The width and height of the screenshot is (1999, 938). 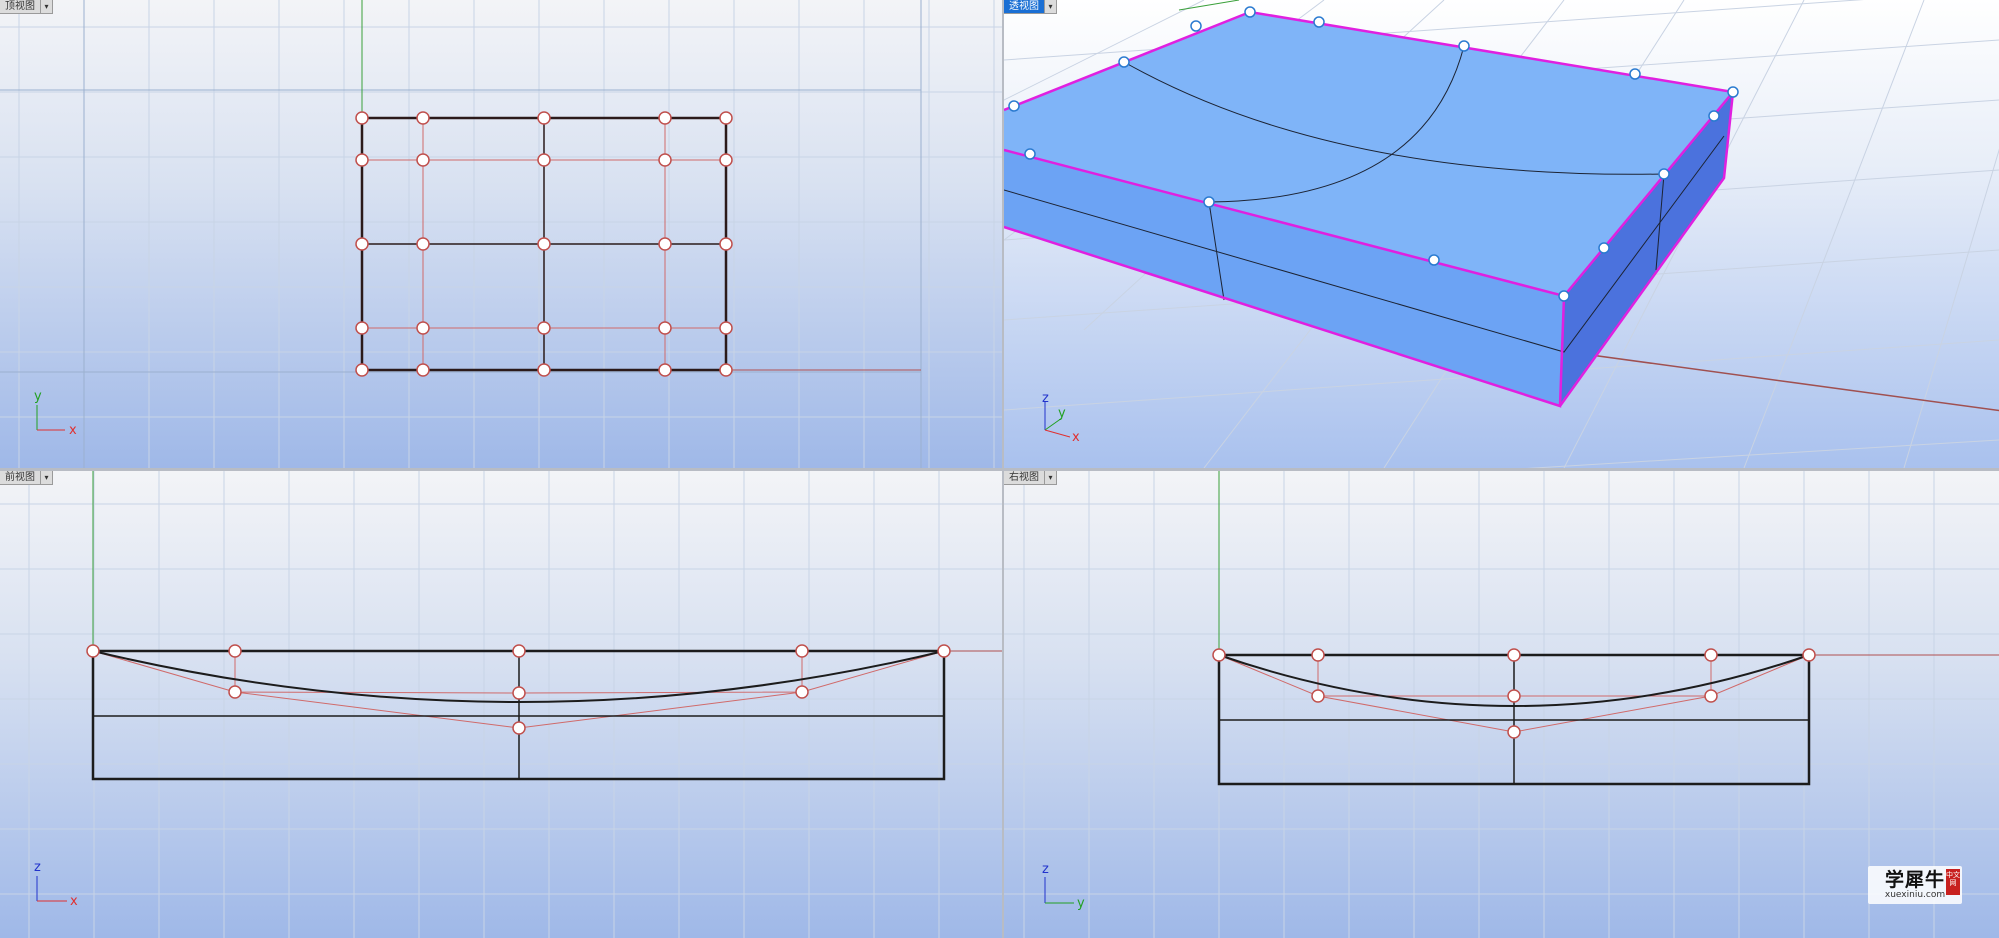 I want to click on front-viewport-tab: 前视图 ▾, so click(x=26, y=478).